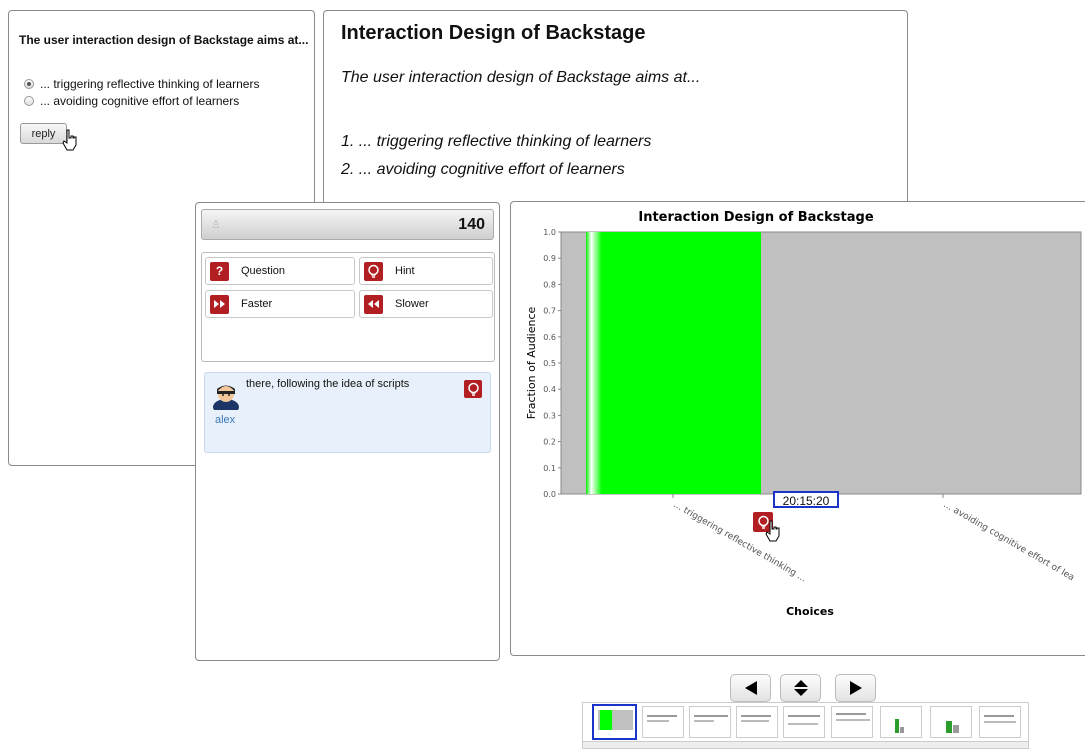 Image resolution: width=1085 pixels, height=749 pixels. I want to click on y-tick-label: 0.1, so click(549, 468).